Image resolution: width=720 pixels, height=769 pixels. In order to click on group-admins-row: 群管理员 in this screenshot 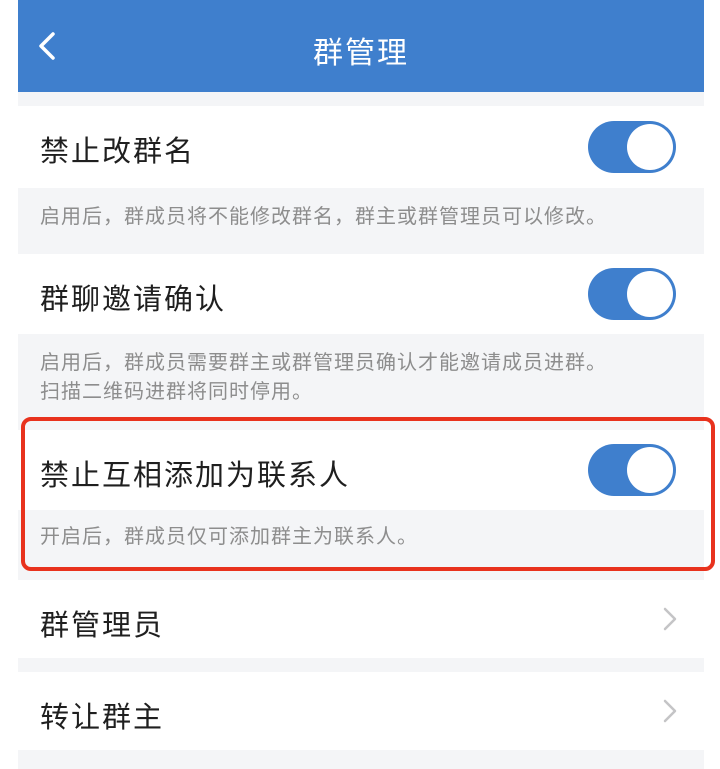, I will do `click(361, 619)`.